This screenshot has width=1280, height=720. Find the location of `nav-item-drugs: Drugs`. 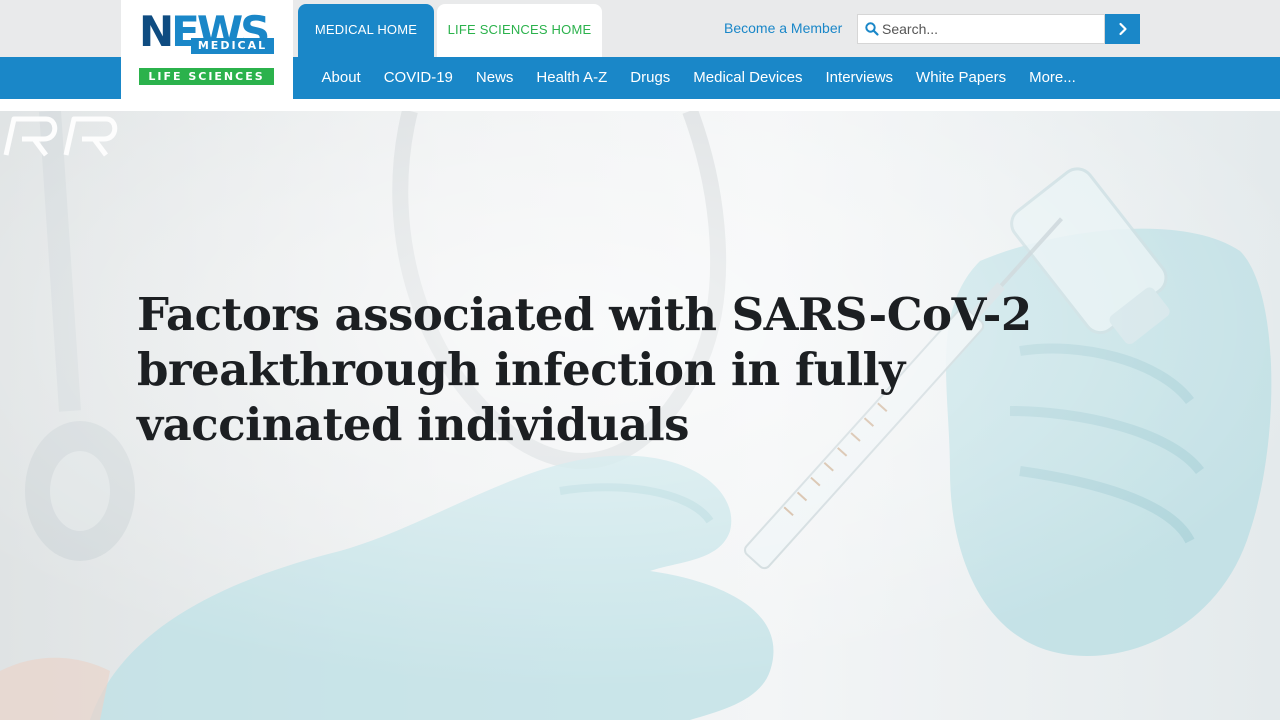

nav-item-drugs: Drugs is located at coordinates (650, 78).